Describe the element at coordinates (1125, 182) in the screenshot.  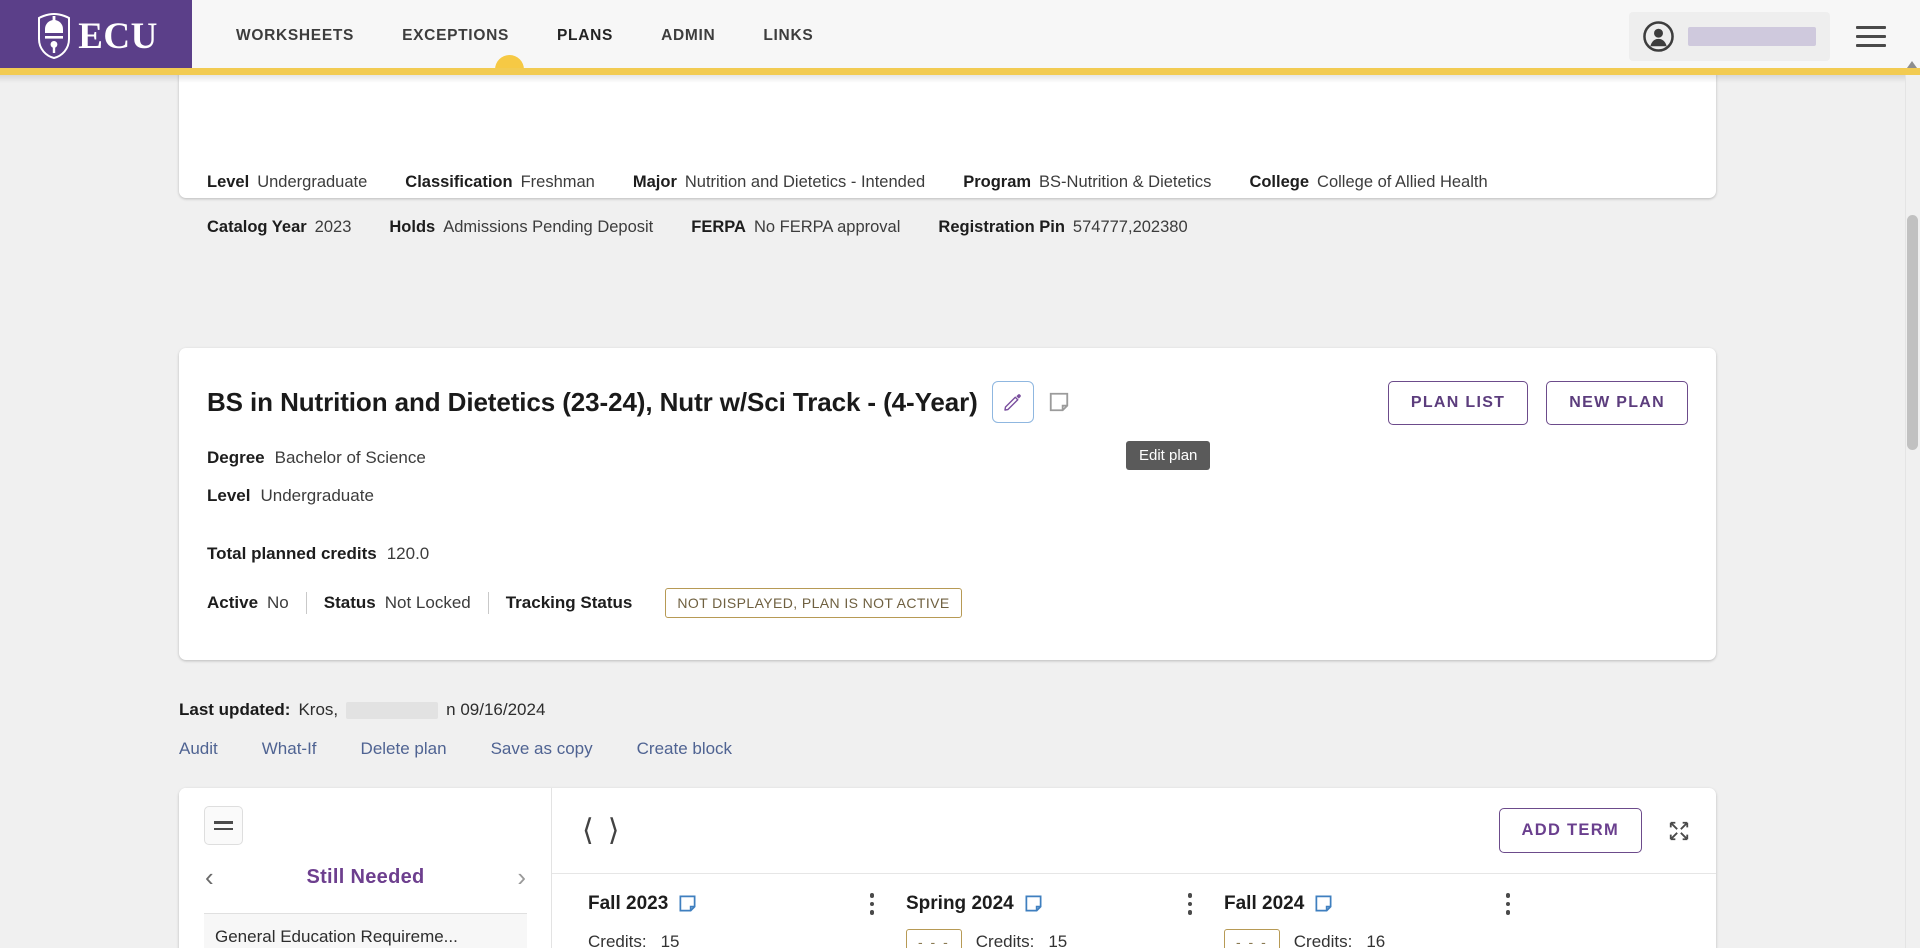
I see `field-program-value: BS-Nutrition & Dietetics` at that location.